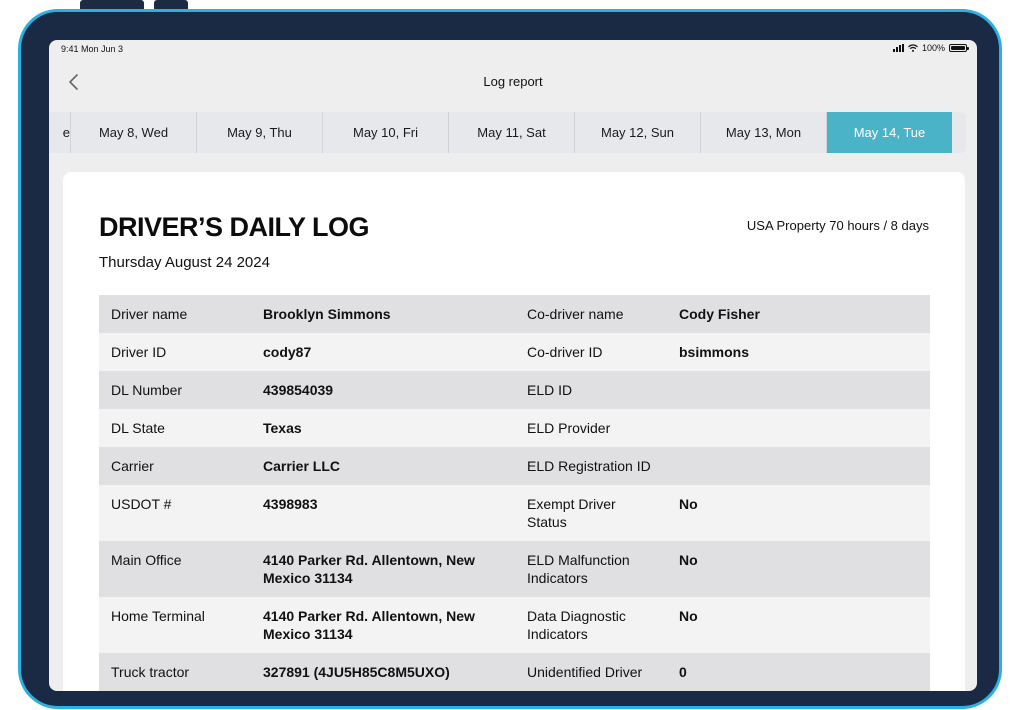 This screenshot has height=710, width=1011. I want to click on table-row: USDOT # 4398983 Exempt Driver Status No, so click(514, 513).